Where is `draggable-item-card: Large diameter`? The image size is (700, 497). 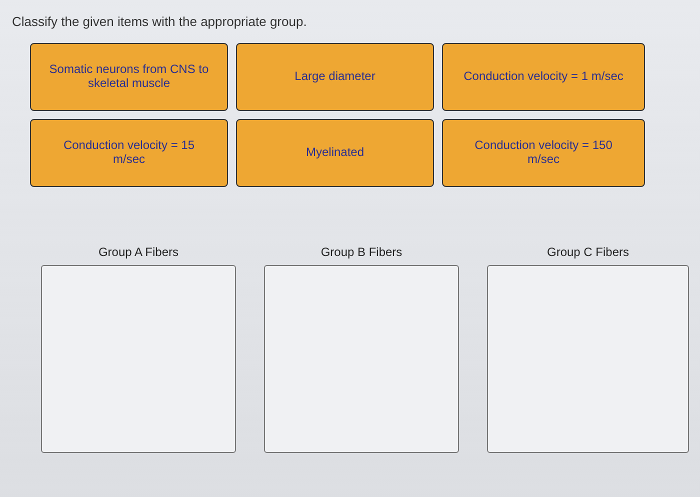 draggable-item-card: Large diameter is located at coordinates (335, 77).